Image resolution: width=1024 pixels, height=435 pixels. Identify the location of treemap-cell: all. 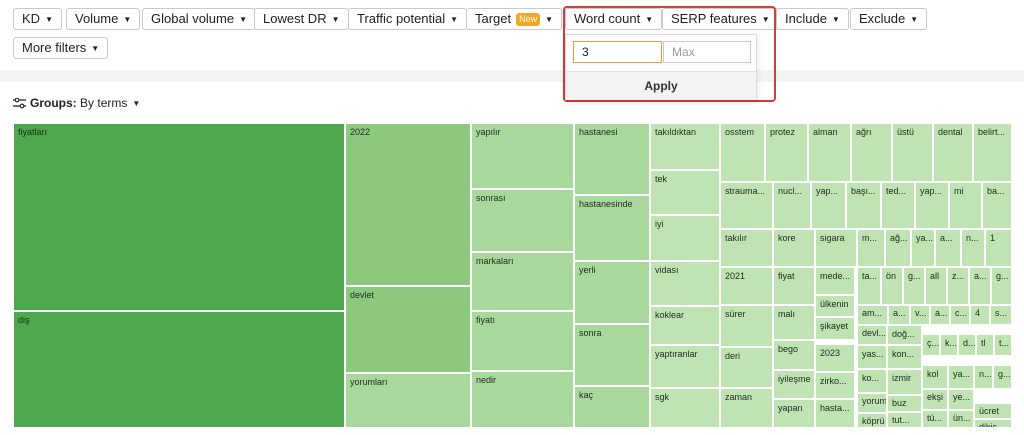
(936, 286).